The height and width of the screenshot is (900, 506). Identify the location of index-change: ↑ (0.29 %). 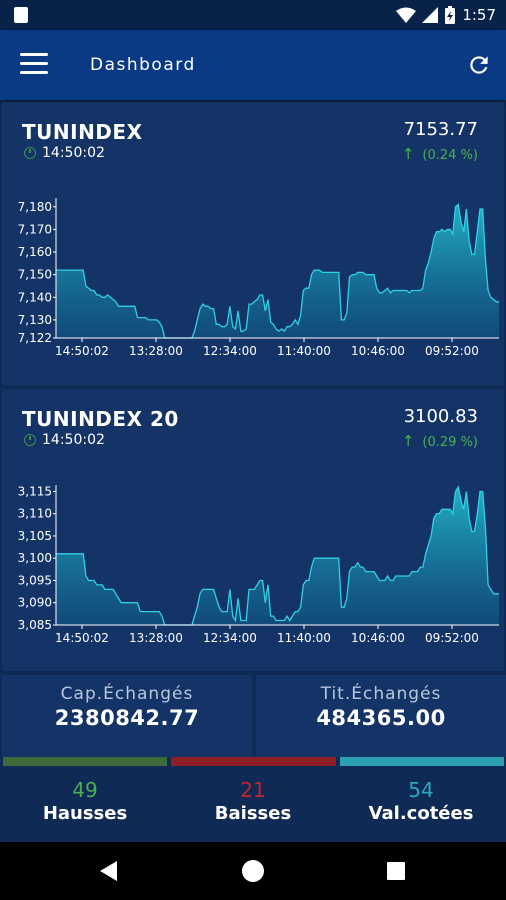
(440, 441).